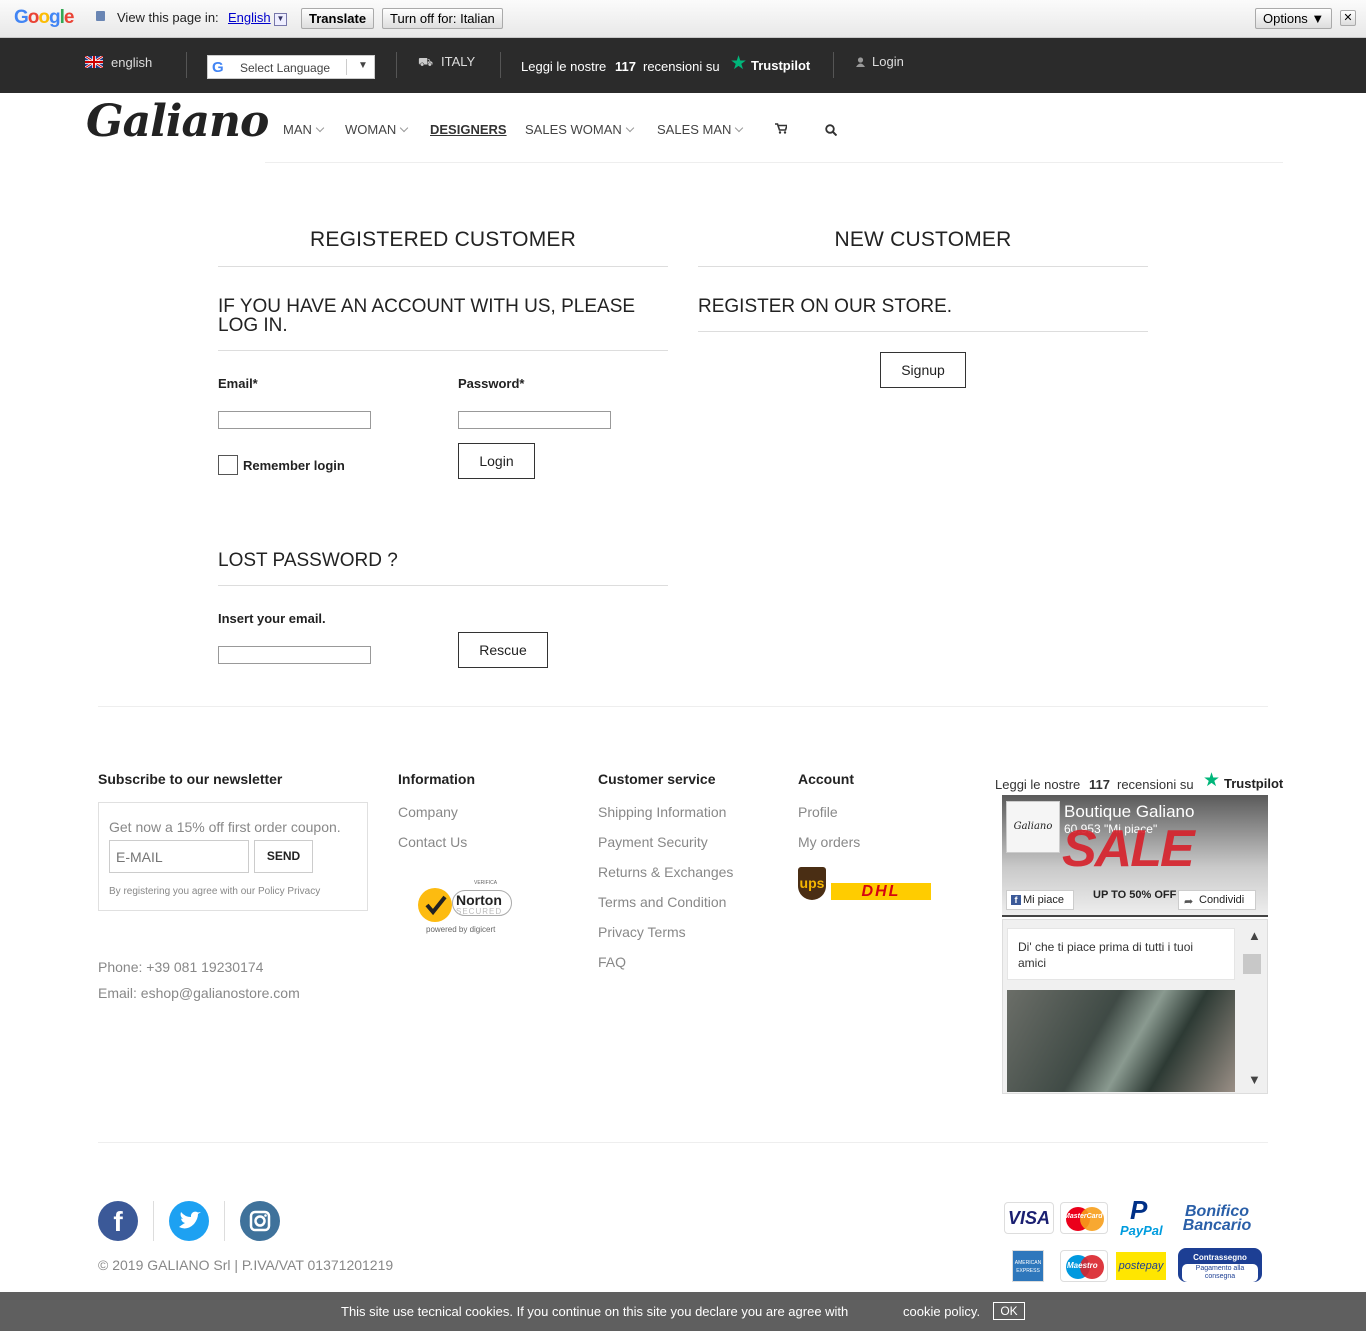  I want to click on nav-sales-man: SALES MAN, so click(700, 129).